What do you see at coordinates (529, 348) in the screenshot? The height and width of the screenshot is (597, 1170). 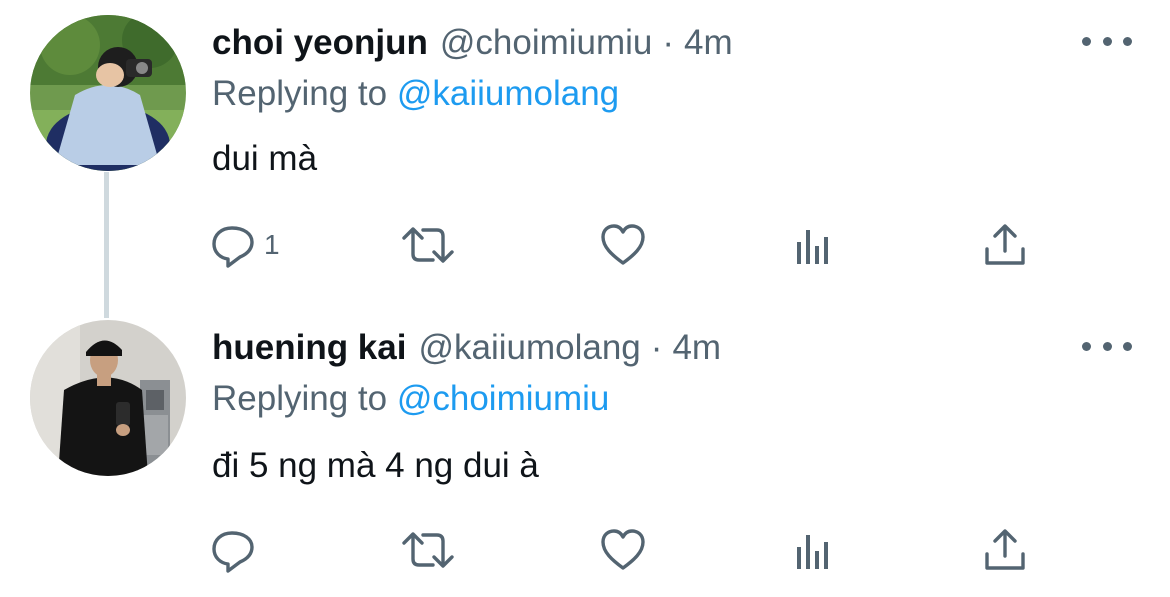 I see `user-handle: @kaiiumolang` at bounding box center [529, 348].